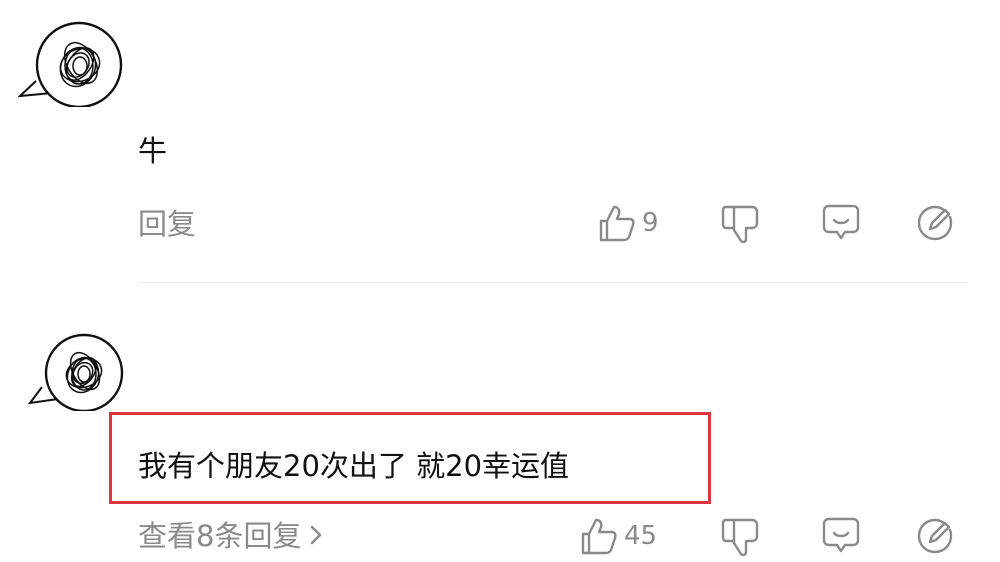 The image size is (1000, 562). What do you see at coordinates (553, 282) in the screenshot?
I see `divider` at bounding box center [553, 282].